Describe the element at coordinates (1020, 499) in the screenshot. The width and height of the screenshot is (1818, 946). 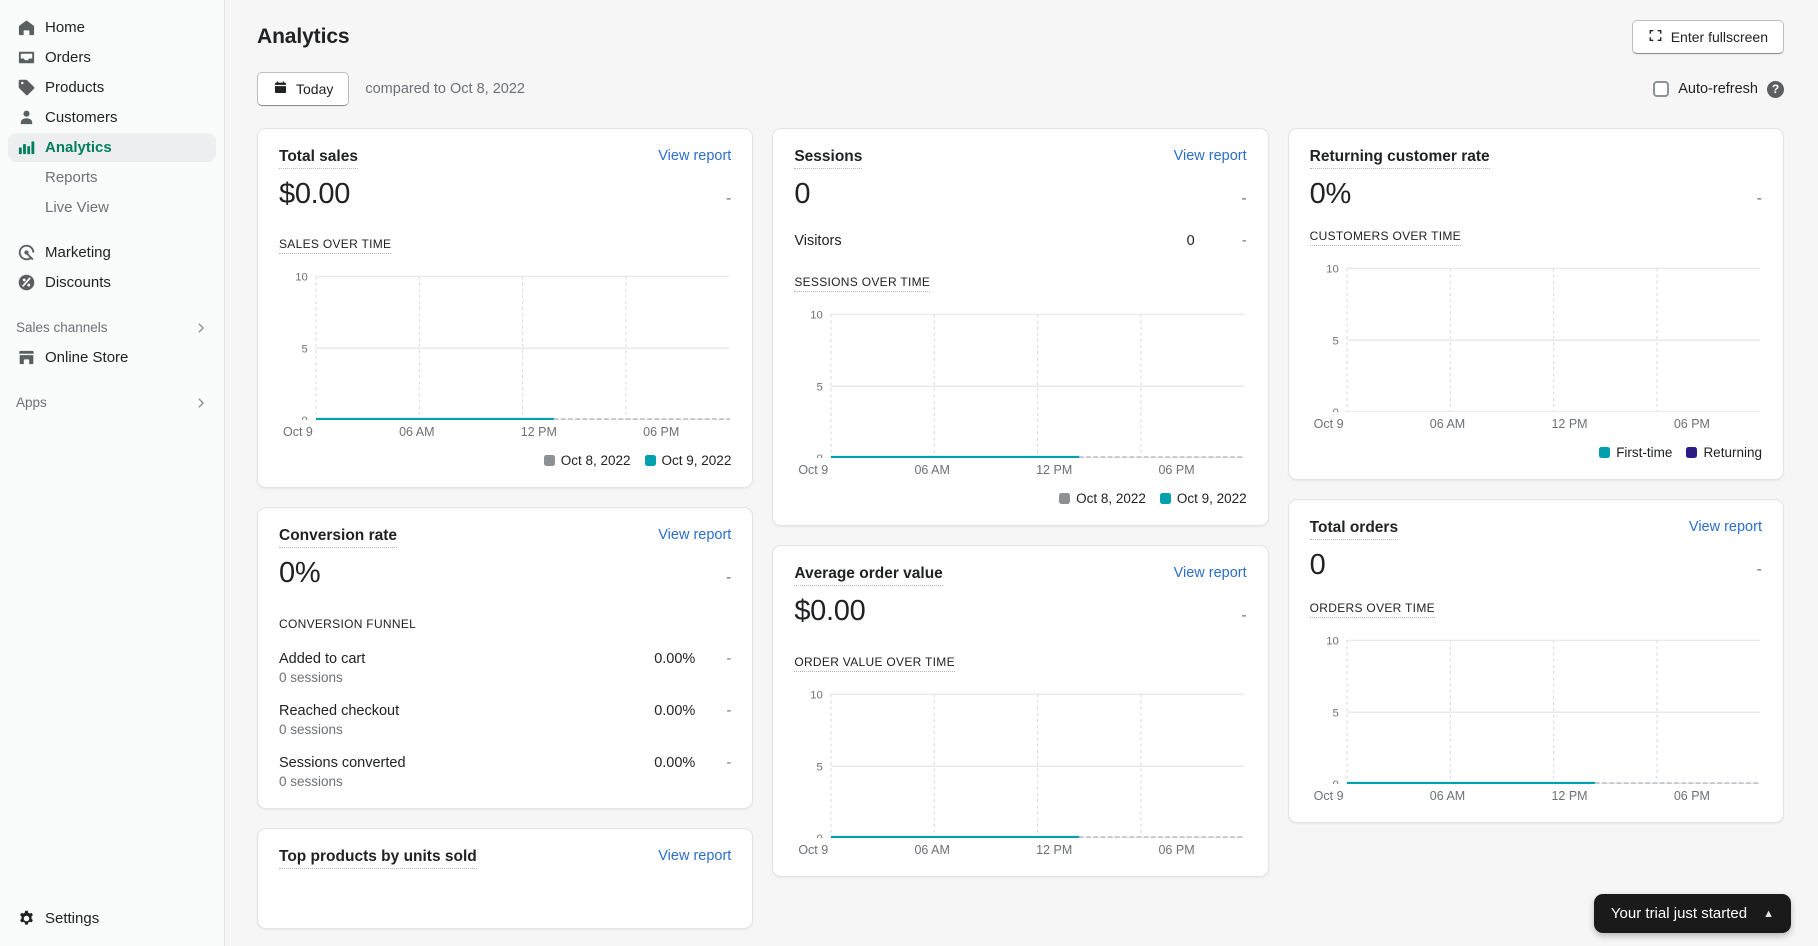
I see `chart-legend: Oct 8, 2022 Oct 9, 2022` at that location.